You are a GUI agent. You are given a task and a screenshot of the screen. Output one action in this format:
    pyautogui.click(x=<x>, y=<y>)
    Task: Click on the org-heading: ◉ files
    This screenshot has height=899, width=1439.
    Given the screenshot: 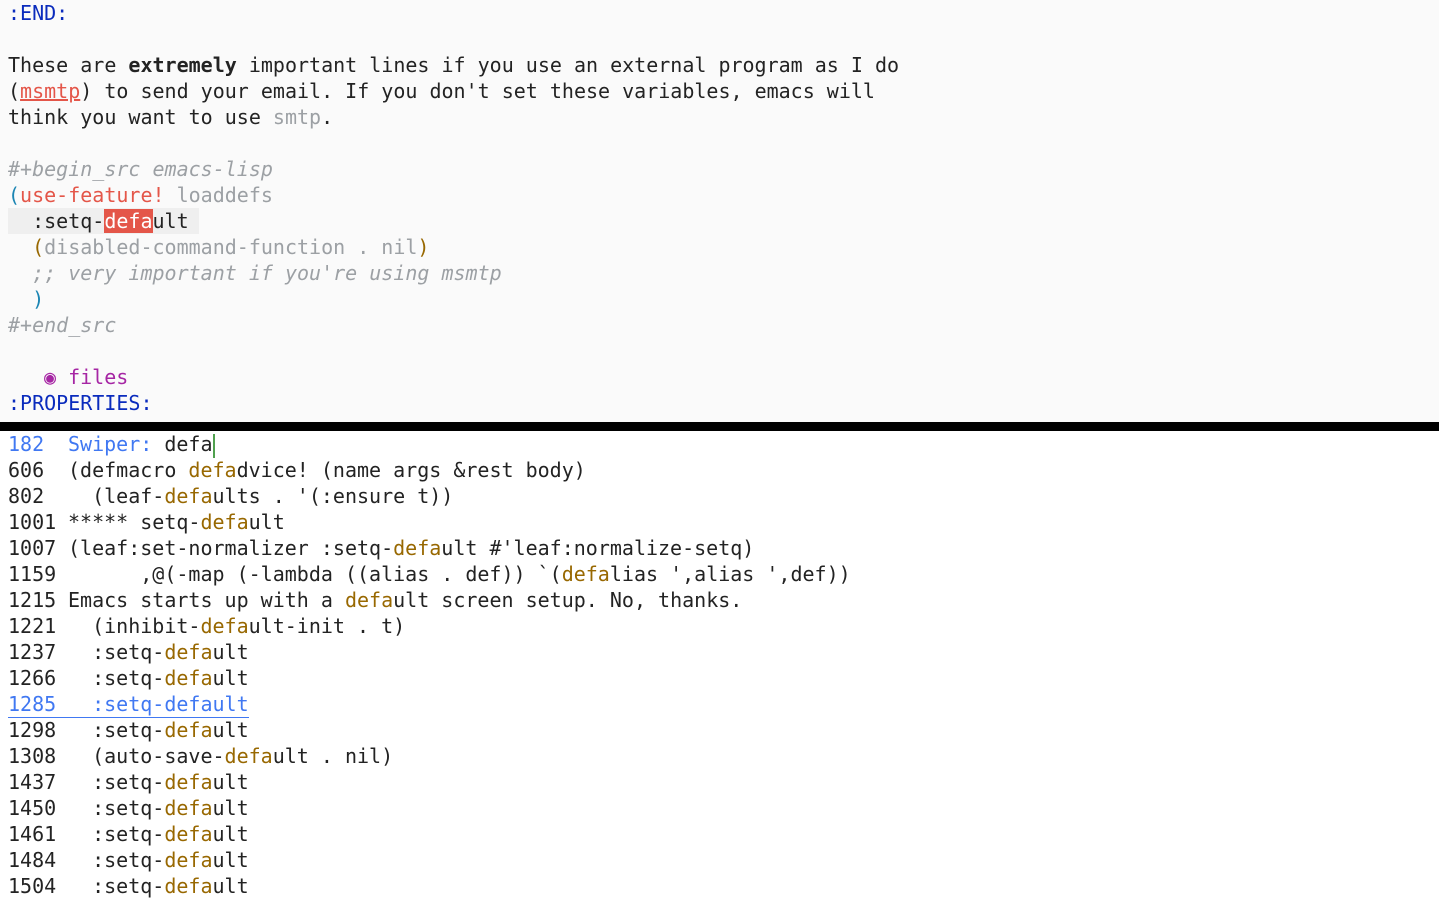 What is the action you would take?
    pyautogui.click(x=86, y=377)
    